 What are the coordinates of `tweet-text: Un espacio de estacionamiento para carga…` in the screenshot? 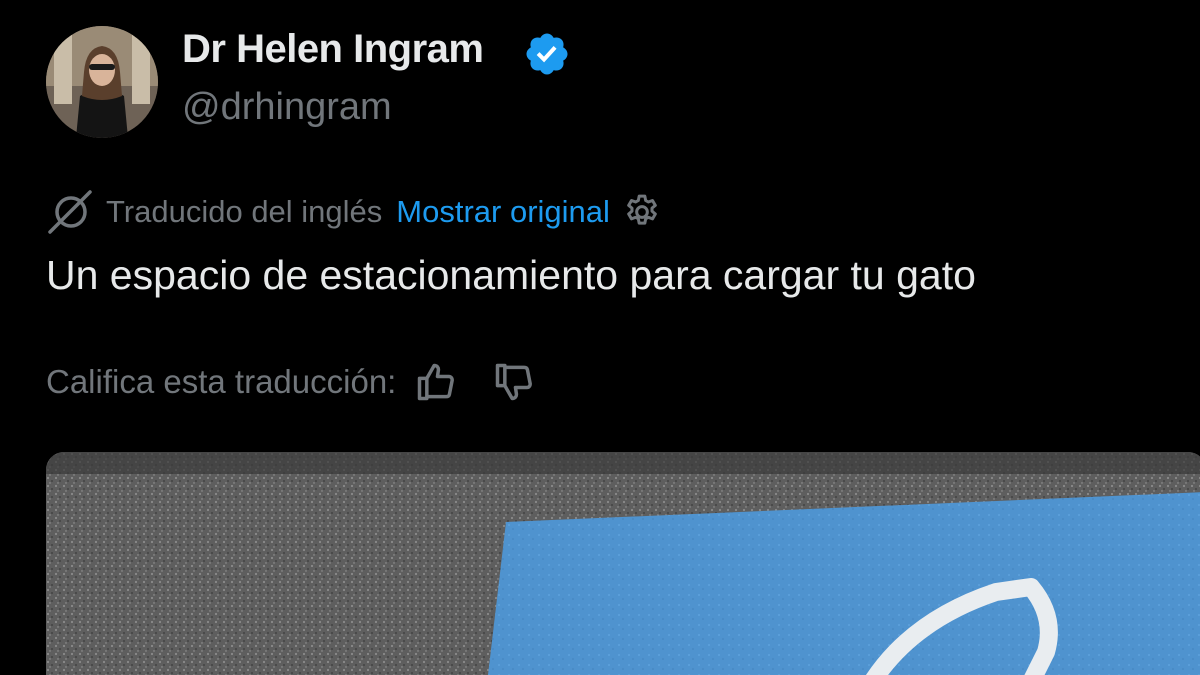 It's located at (511, 275).